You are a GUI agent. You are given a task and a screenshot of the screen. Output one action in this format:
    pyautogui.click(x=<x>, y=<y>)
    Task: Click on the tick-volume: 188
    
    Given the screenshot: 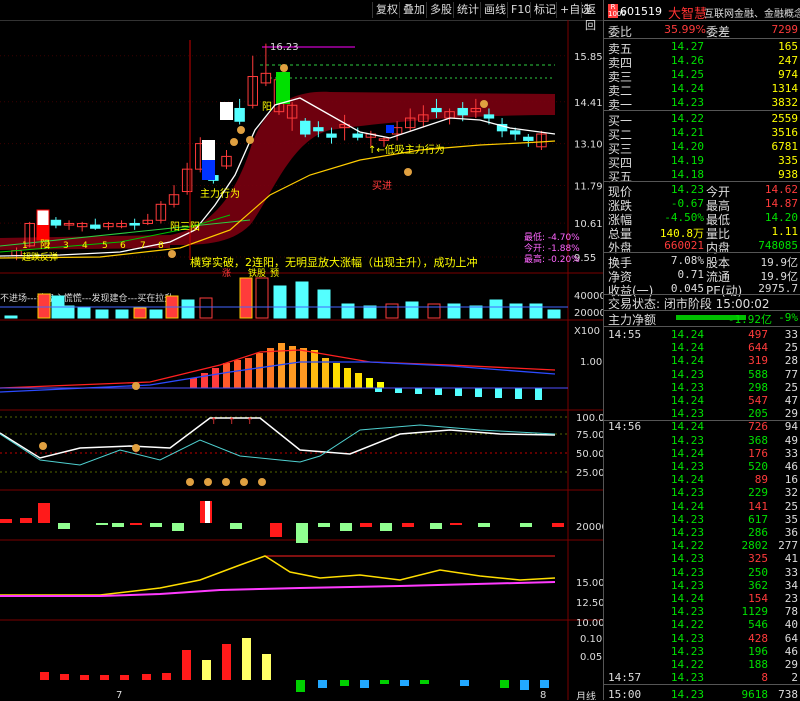 What is the action you would take?
    pyautogui.click(x=758, y=664)
    